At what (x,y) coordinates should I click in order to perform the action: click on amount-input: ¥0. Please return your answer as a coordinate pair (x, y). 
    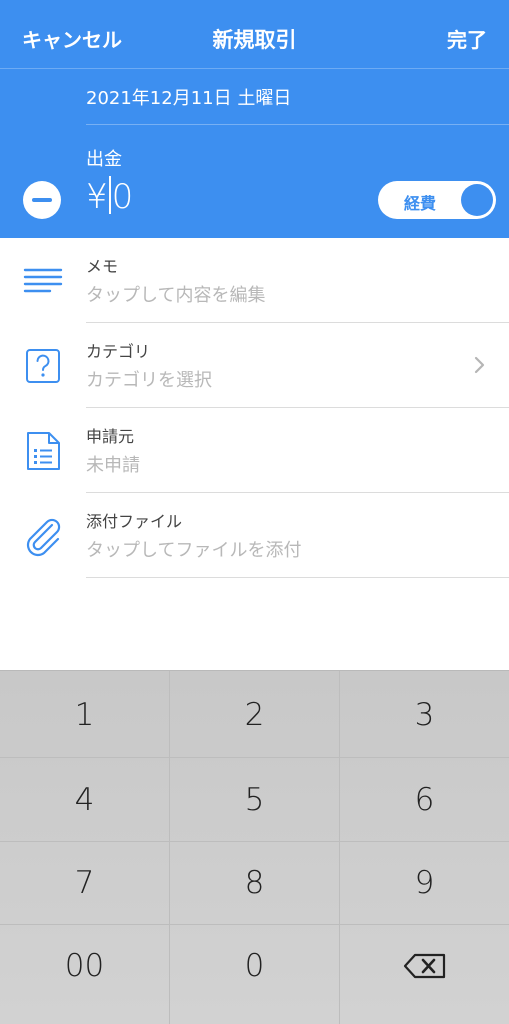
    Looking at the image, I should click on (109, 196).